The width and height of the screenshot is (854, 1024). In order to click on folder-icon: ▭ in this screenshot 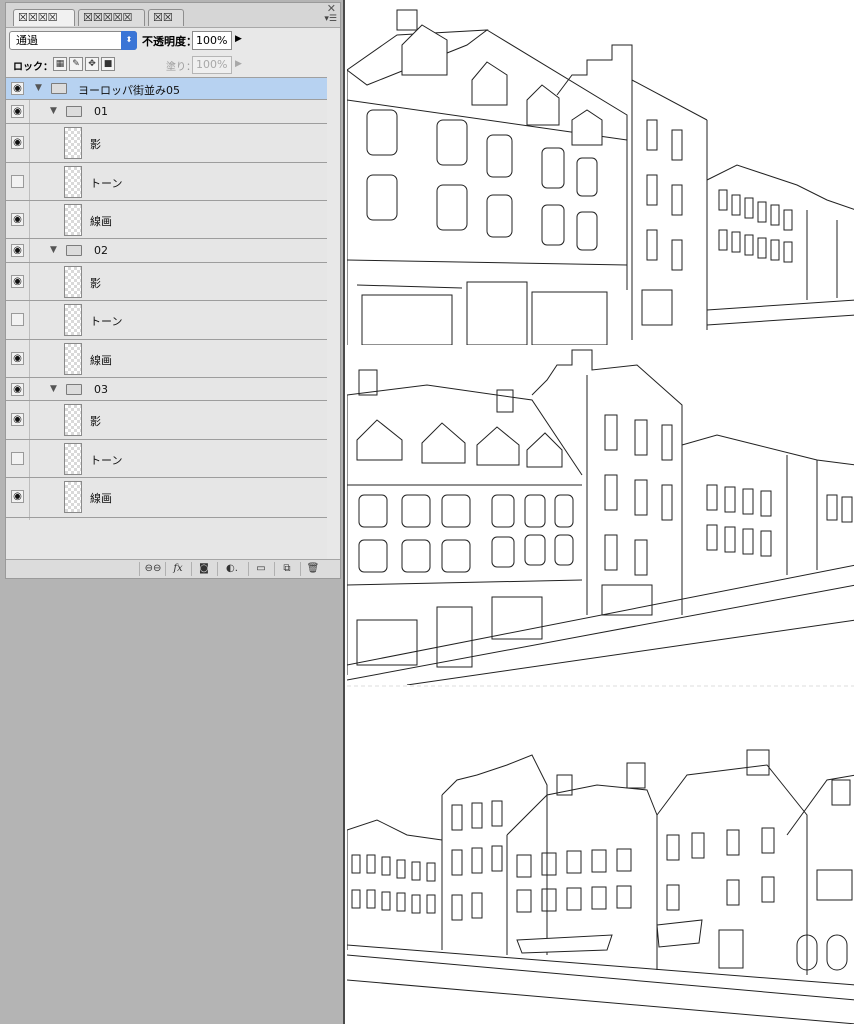, I will do `click(261, 569)`.